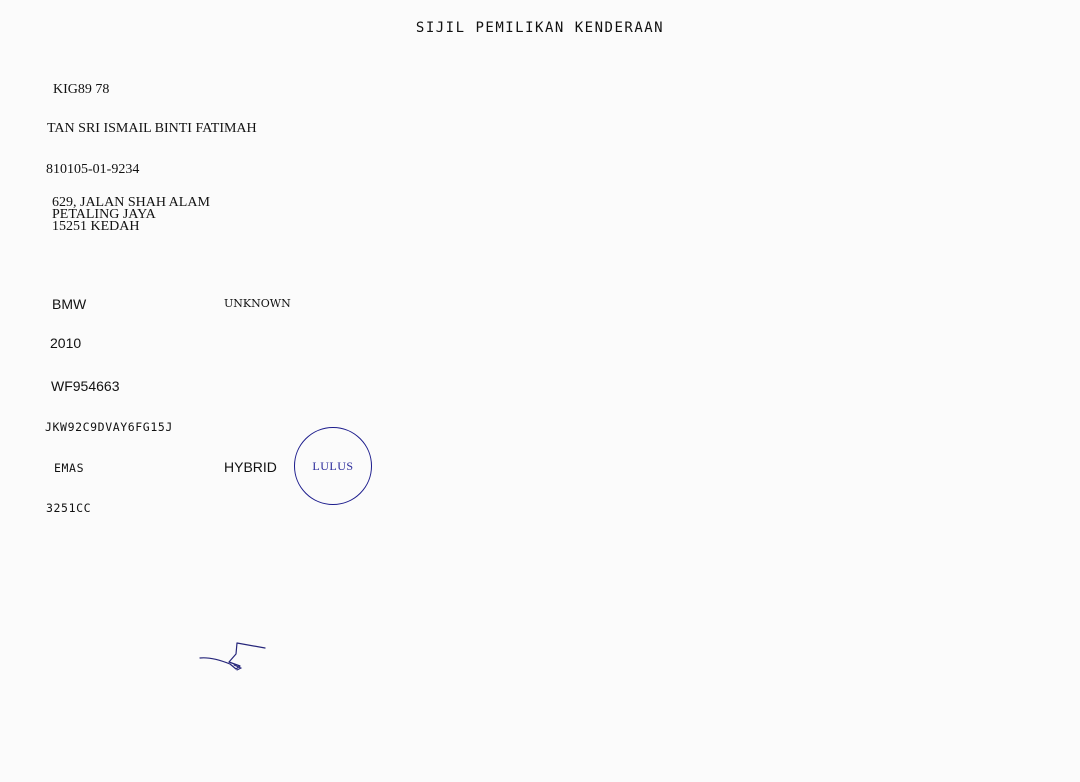 This screenshot has width=1080, height=782. What do you see at coordinates (250, 467) in the screenshot?
I see `fuel-type: HYBRID` at bounding box center [250, 467].